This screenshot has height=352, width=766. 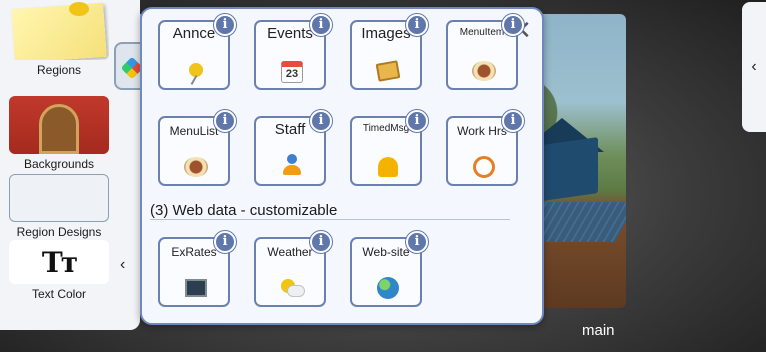 What do you see at coordinates (59, 294) in the screenshot?
I see `sidebar-item-label: Text Color` at bounding box center [59, 294].